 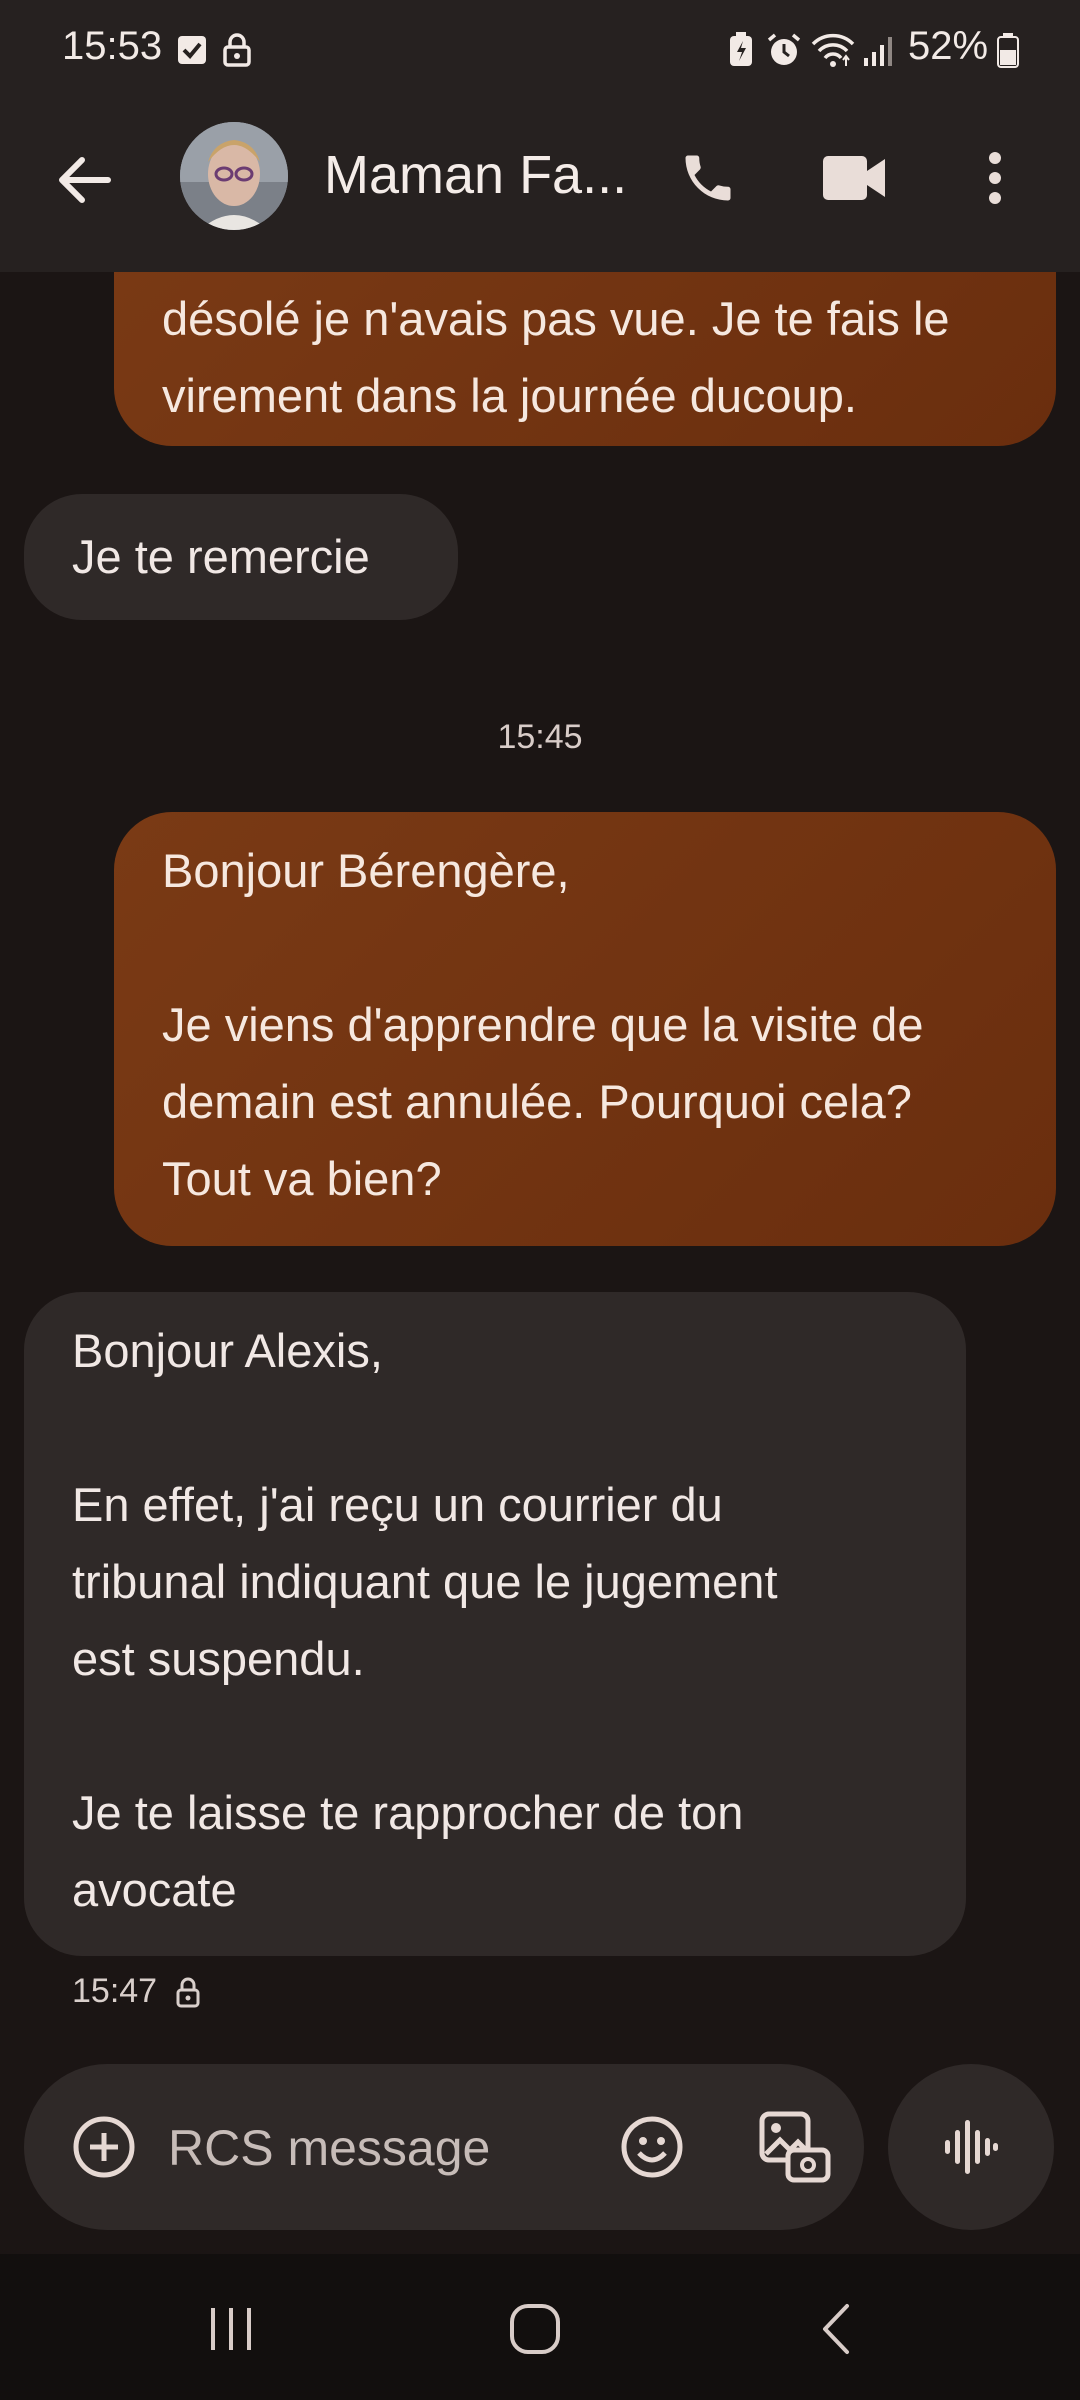 I want to click on gallery-button, so click(x=795, y=2147).